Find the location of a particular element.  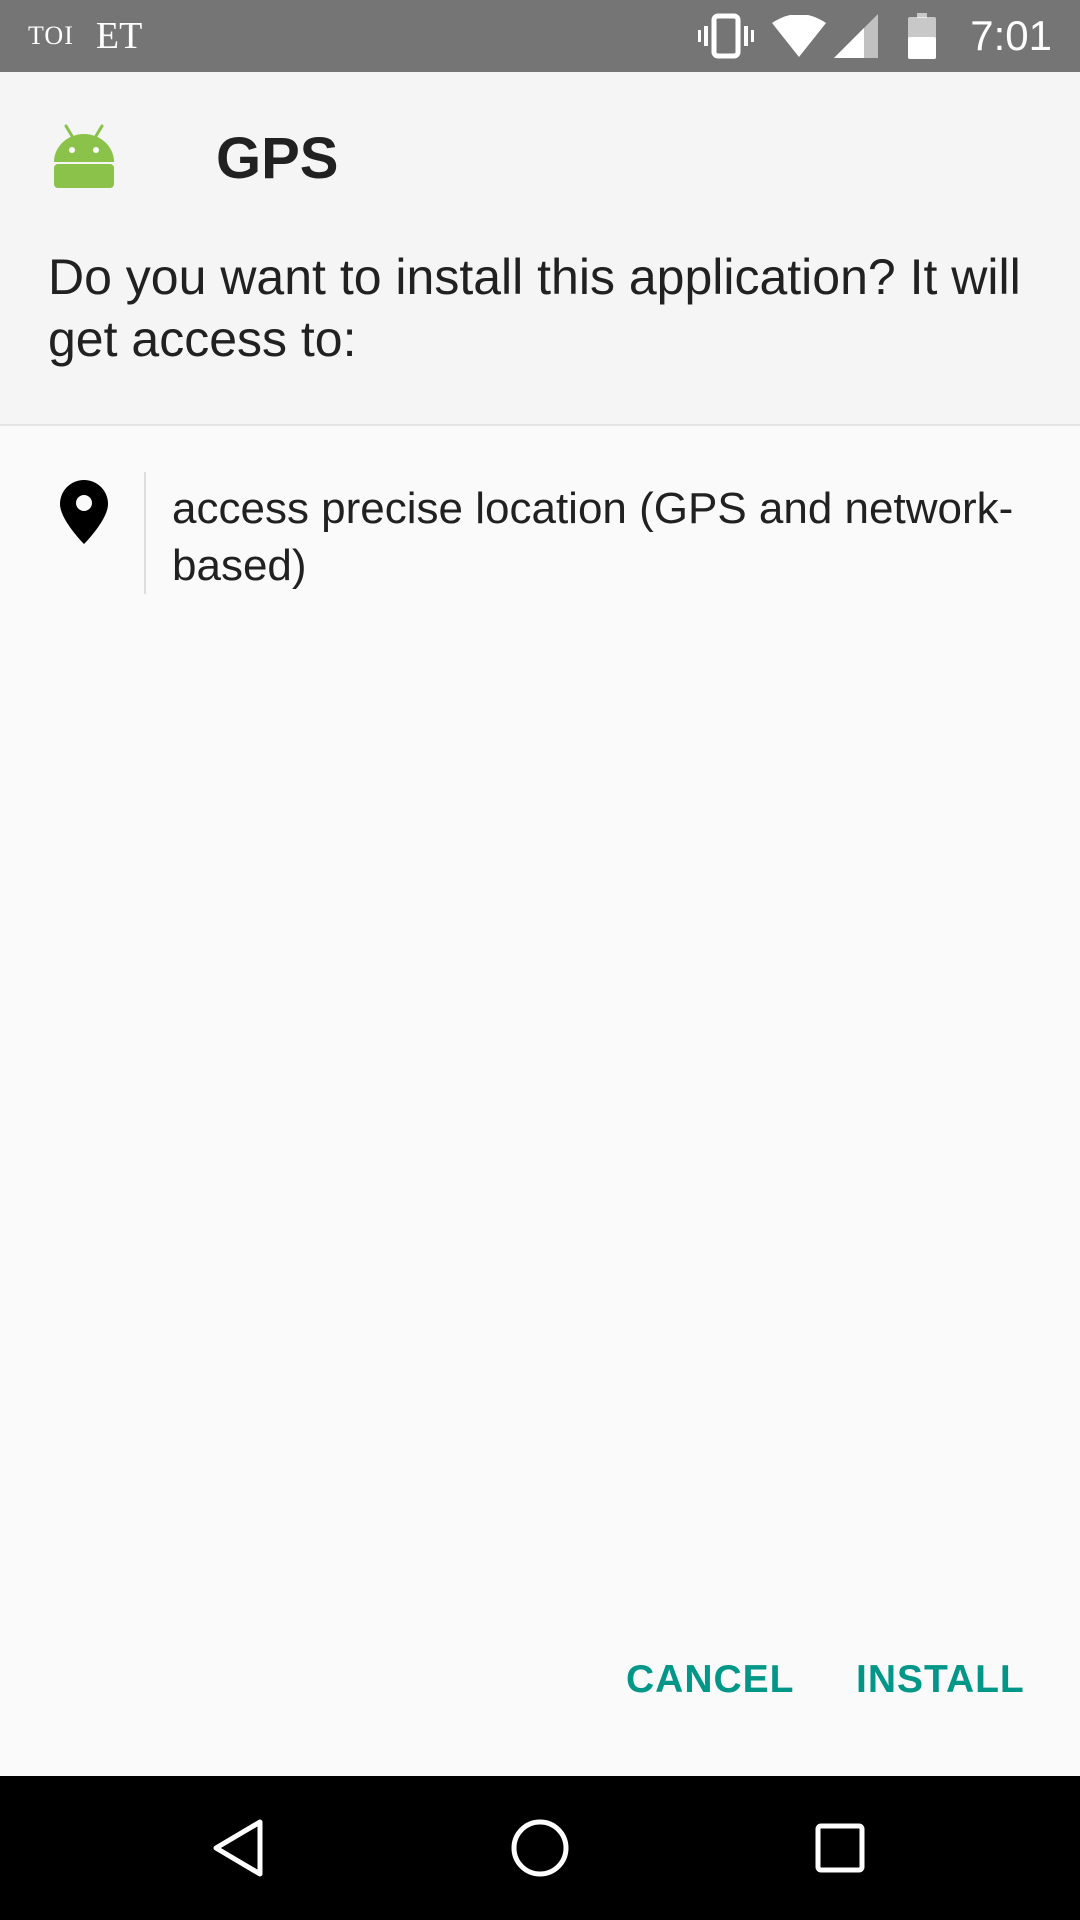

vibrate-icon is located at coordinates (726, 36).